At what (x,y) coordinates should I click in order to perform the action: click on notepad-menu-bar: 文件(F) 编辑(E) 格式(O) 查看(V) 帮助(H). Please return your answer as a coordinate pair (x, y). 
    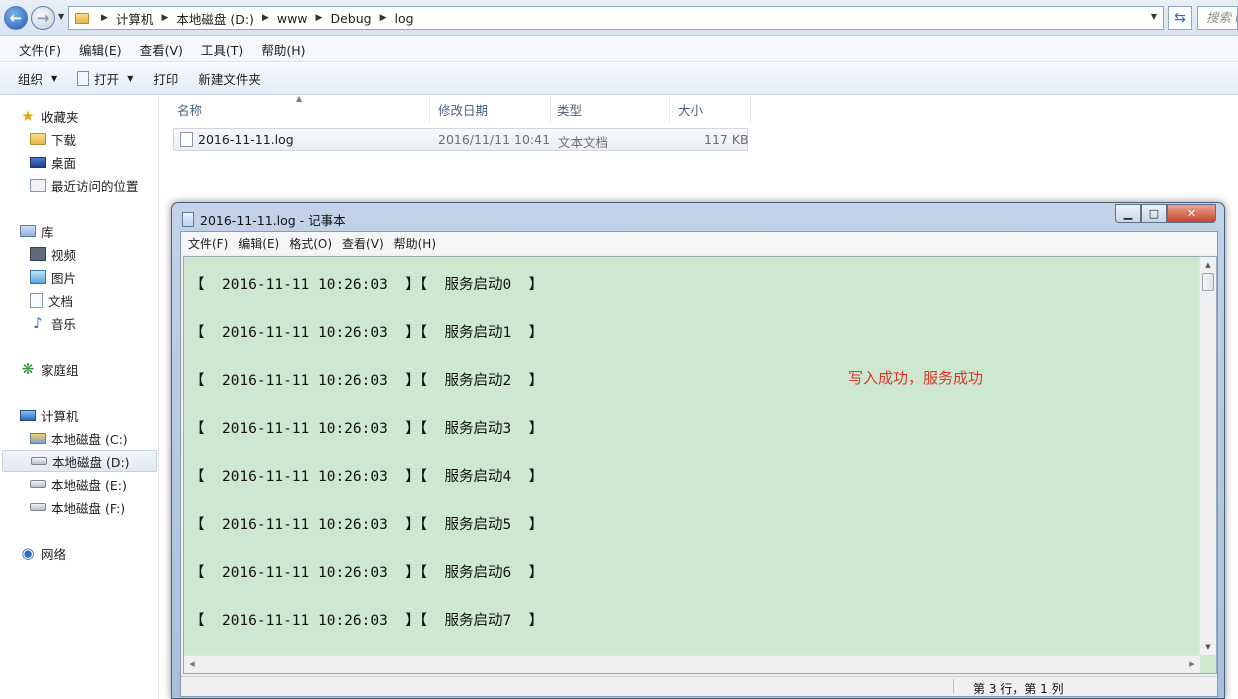
    Looking at the image, I should click on (699, 243).